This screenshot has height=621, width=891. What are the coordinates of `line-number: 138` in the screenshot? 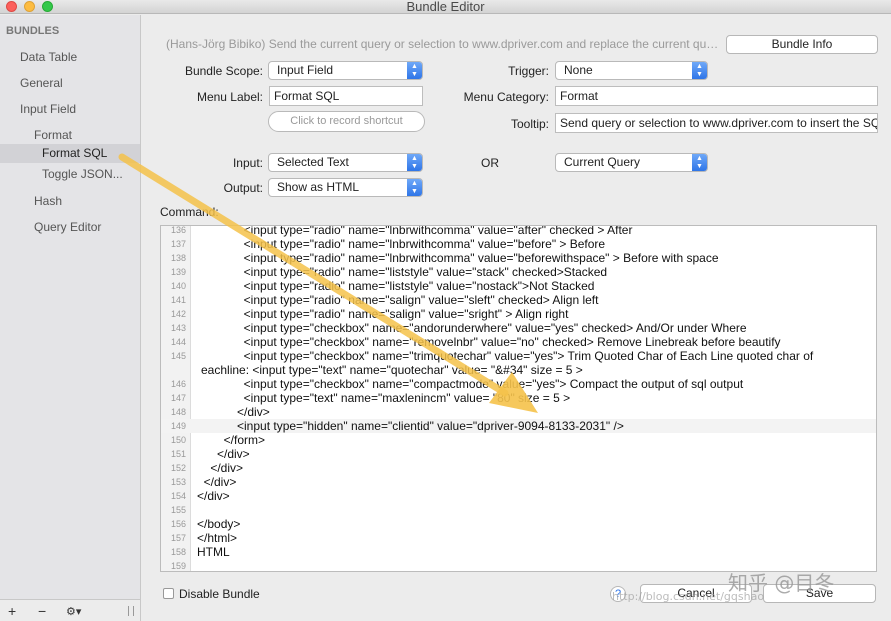 It's located at (178, 258).